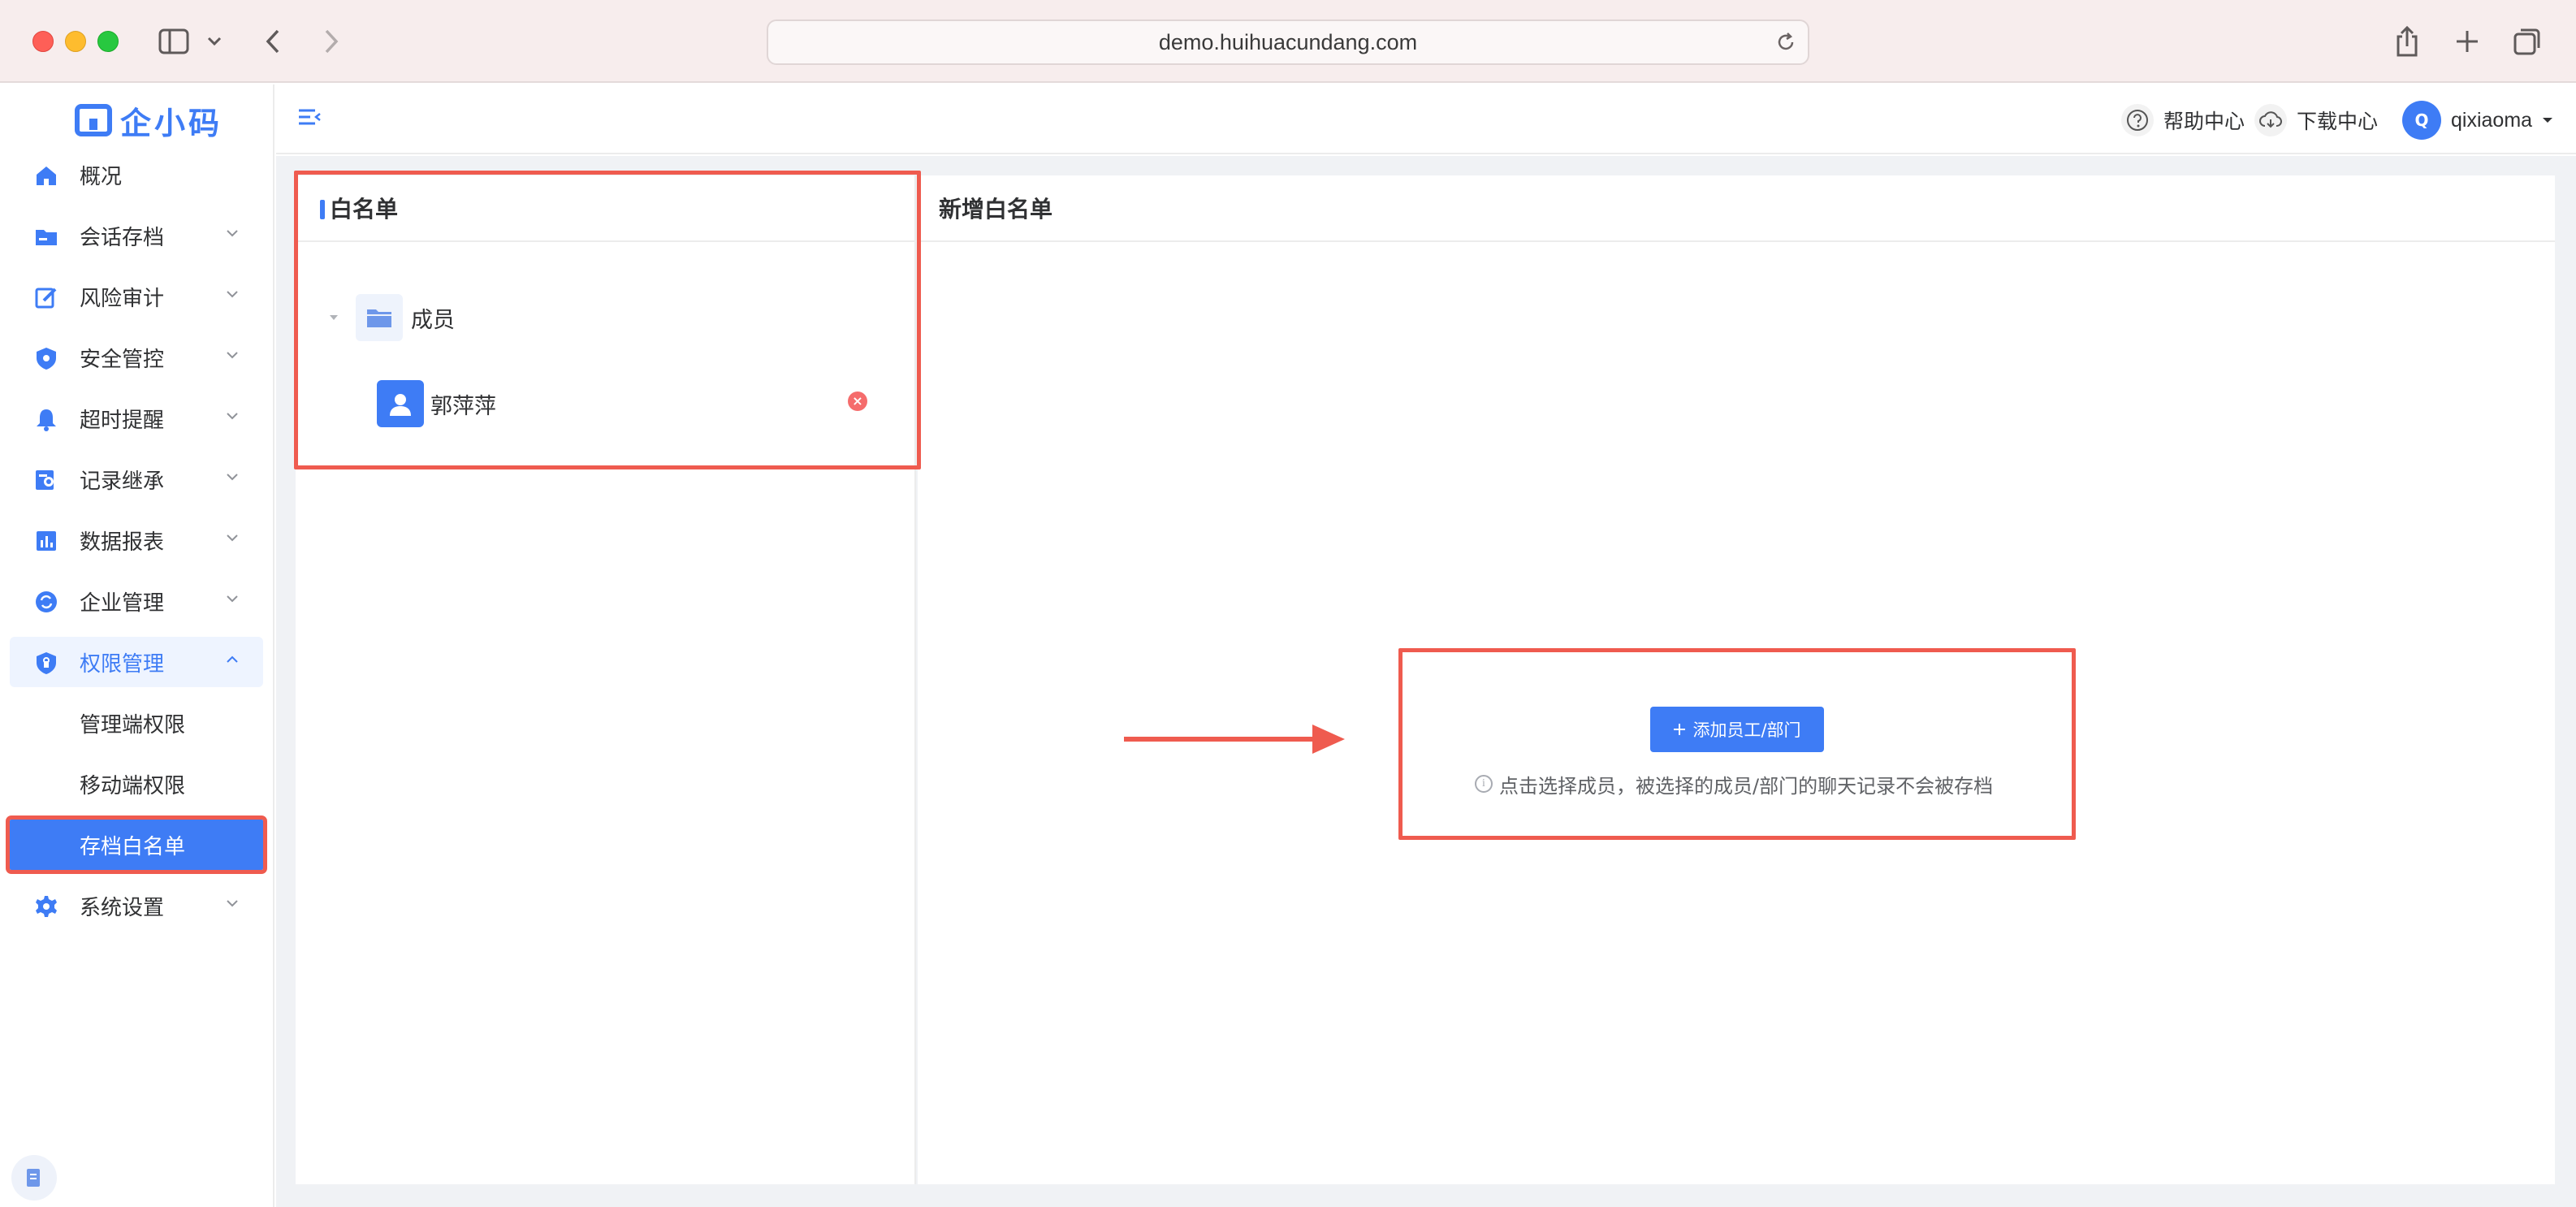  I want to click on tree-group-members: 成员, so click(391, 317).